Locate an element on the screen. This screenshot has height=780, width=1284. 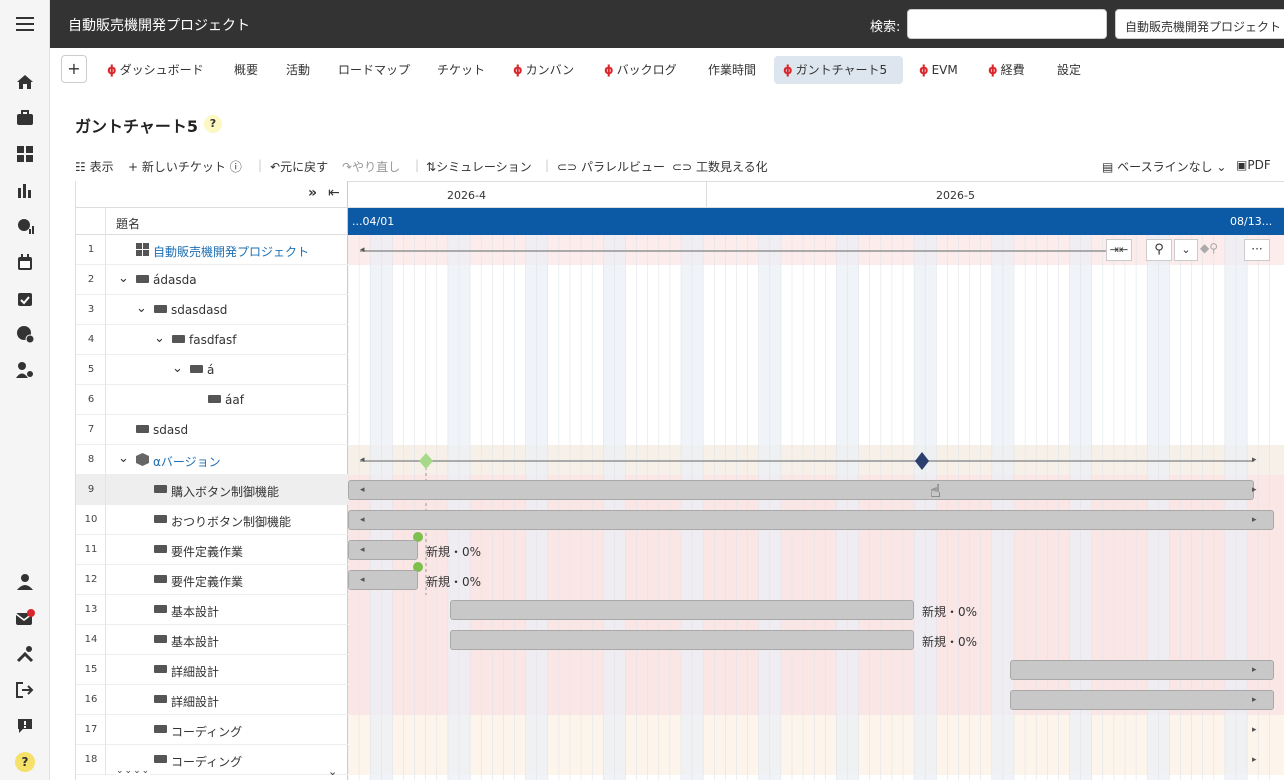
tab-overview: 概要 is located at coordinates (246, 70).